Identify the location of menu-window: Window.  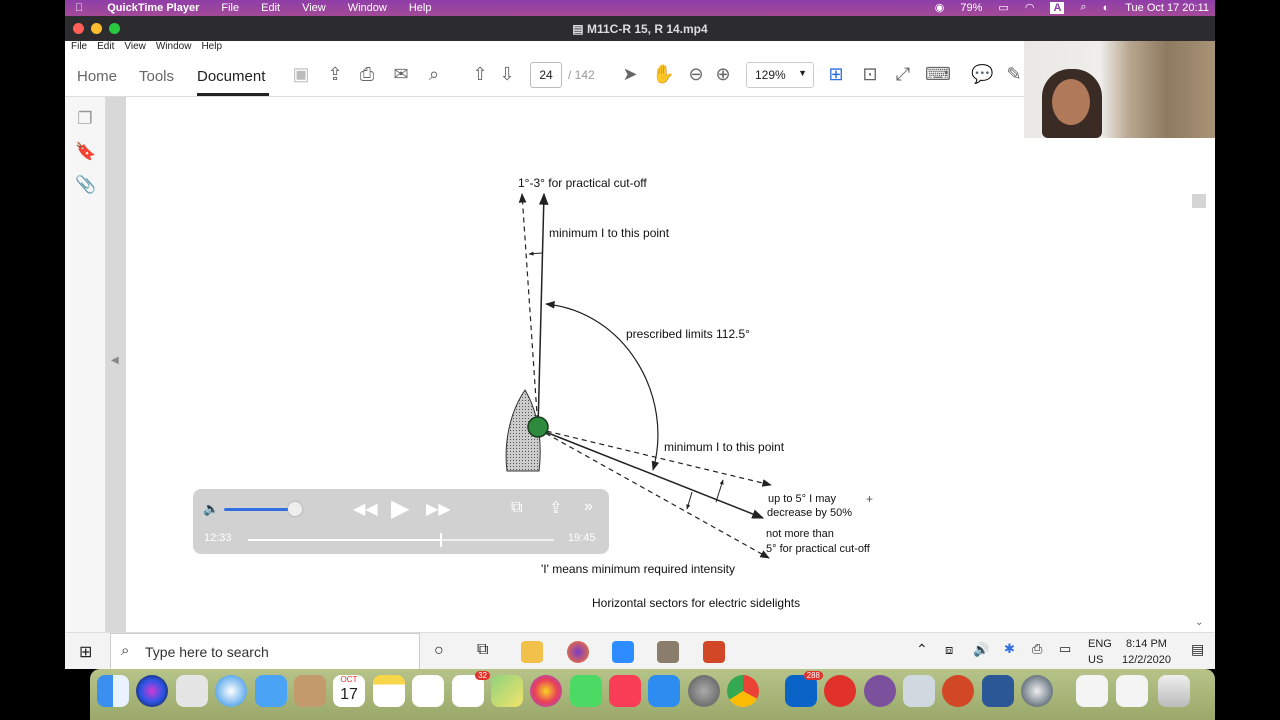
(367, 8).